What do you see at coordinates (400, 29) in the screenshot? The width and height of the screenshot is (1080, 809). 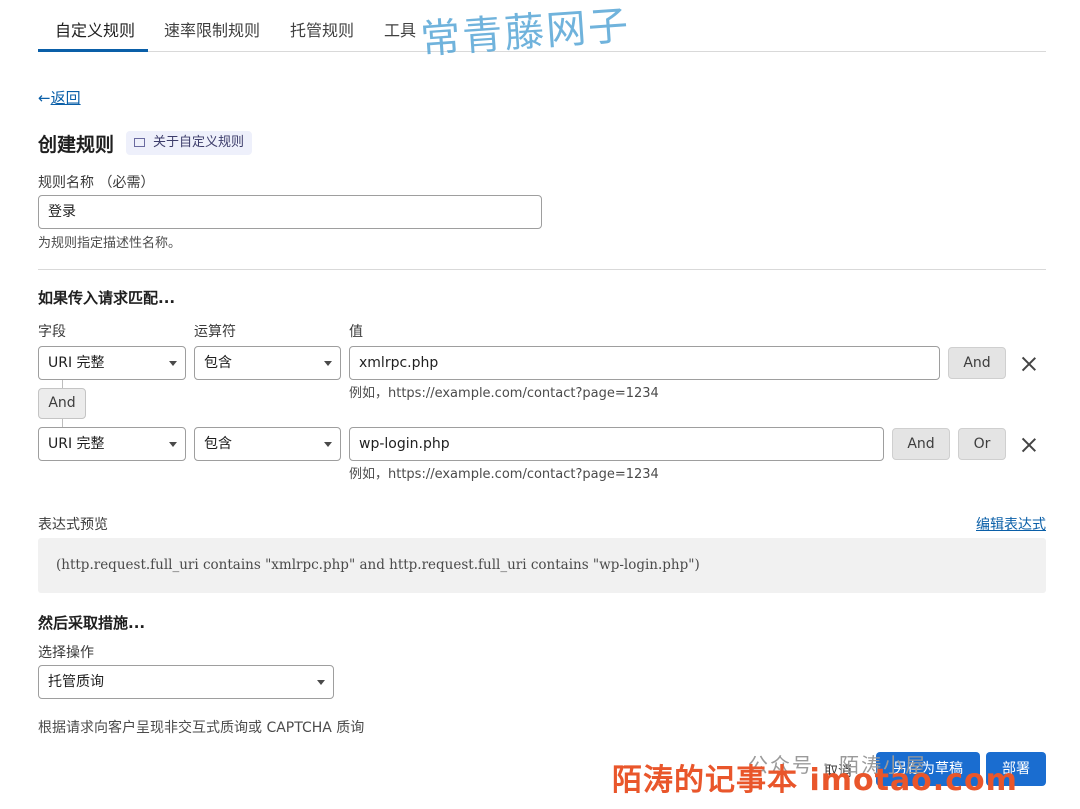 I see `tab-tools: 工具` at bounding box center [400, 29].